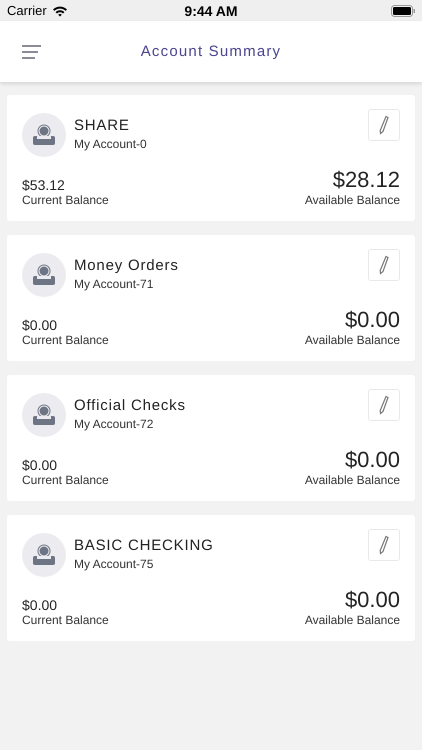  Describe the element at coordinates (403, 10) in the screenshot. I see `battery-icon` at that location.